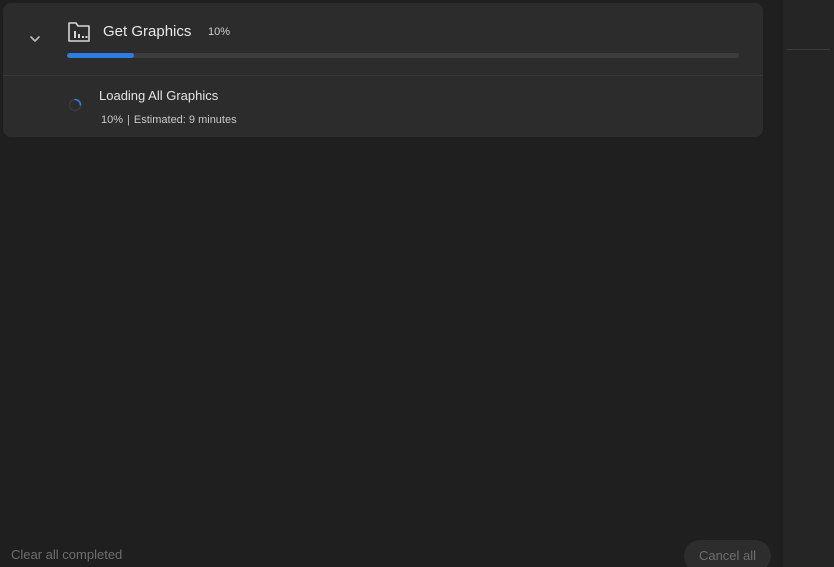 Image resolution: width=834 pixels, height=567 pixels. I want to click on task-title: Loading All Graphics, so click(159, 95).